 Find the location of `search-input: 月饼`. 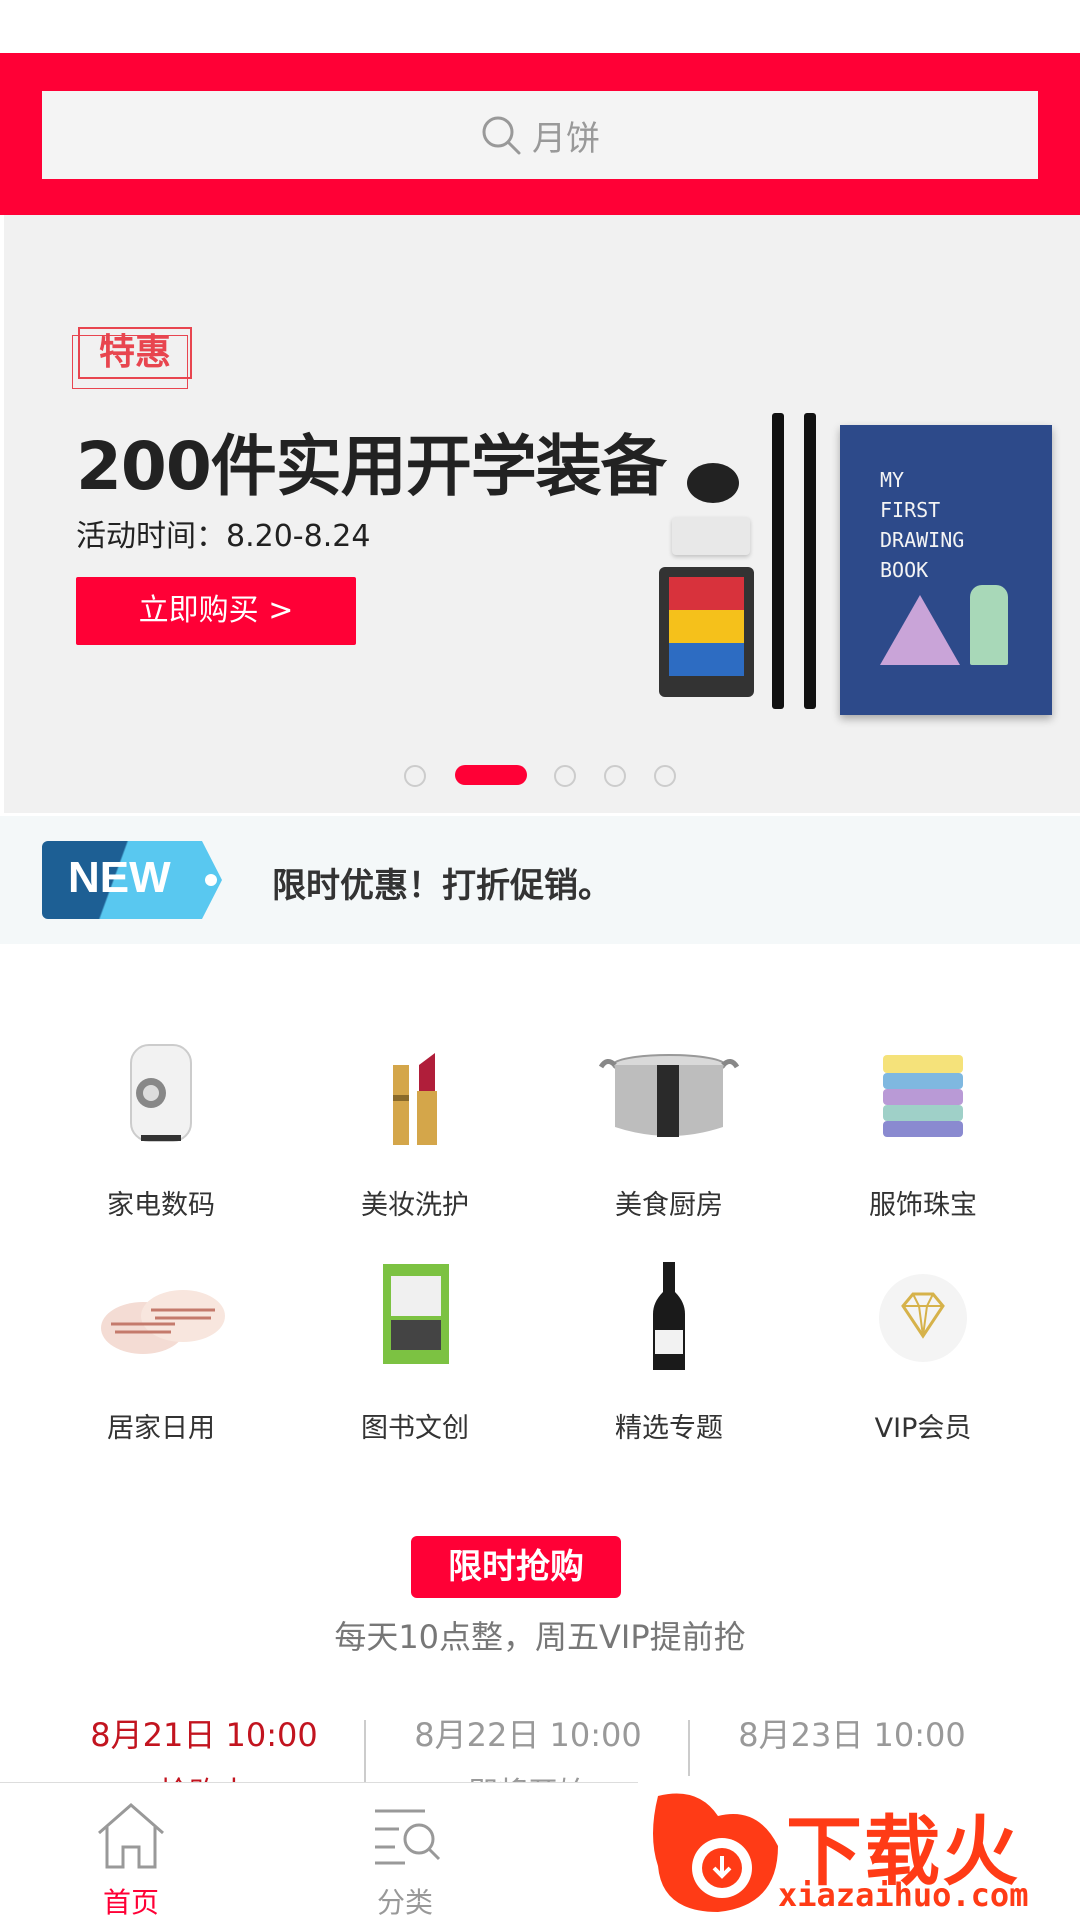

search-input: 月饼 is located at coordinates (540, 135).